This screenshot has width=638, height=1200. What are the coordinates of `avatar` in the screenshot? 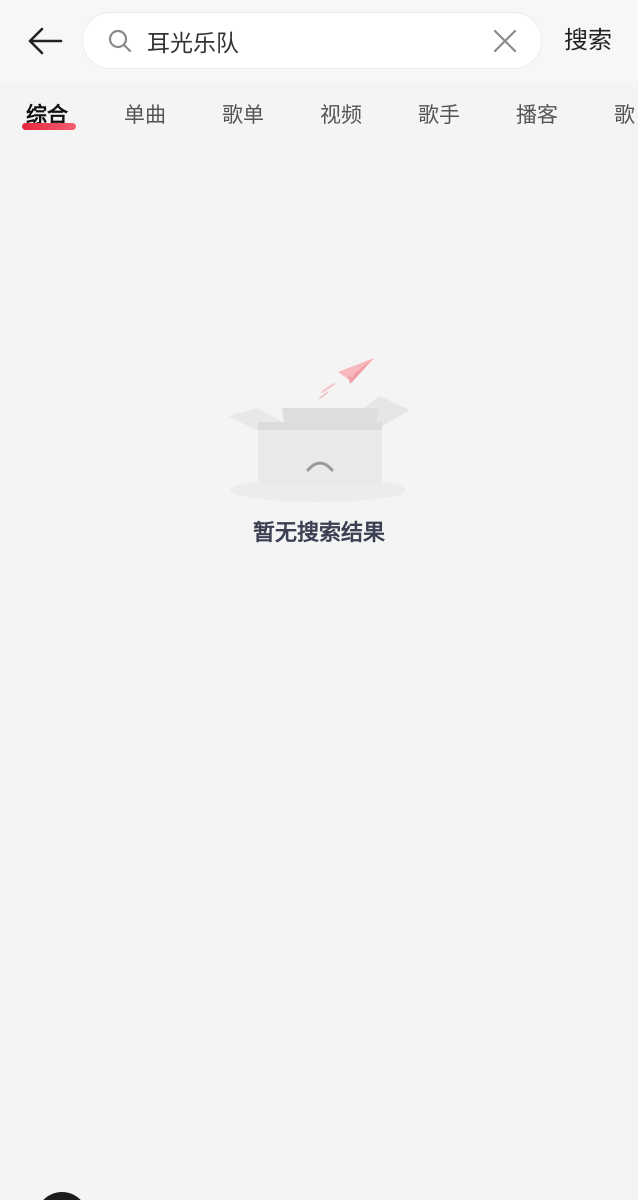 It's located at (62, 1196).